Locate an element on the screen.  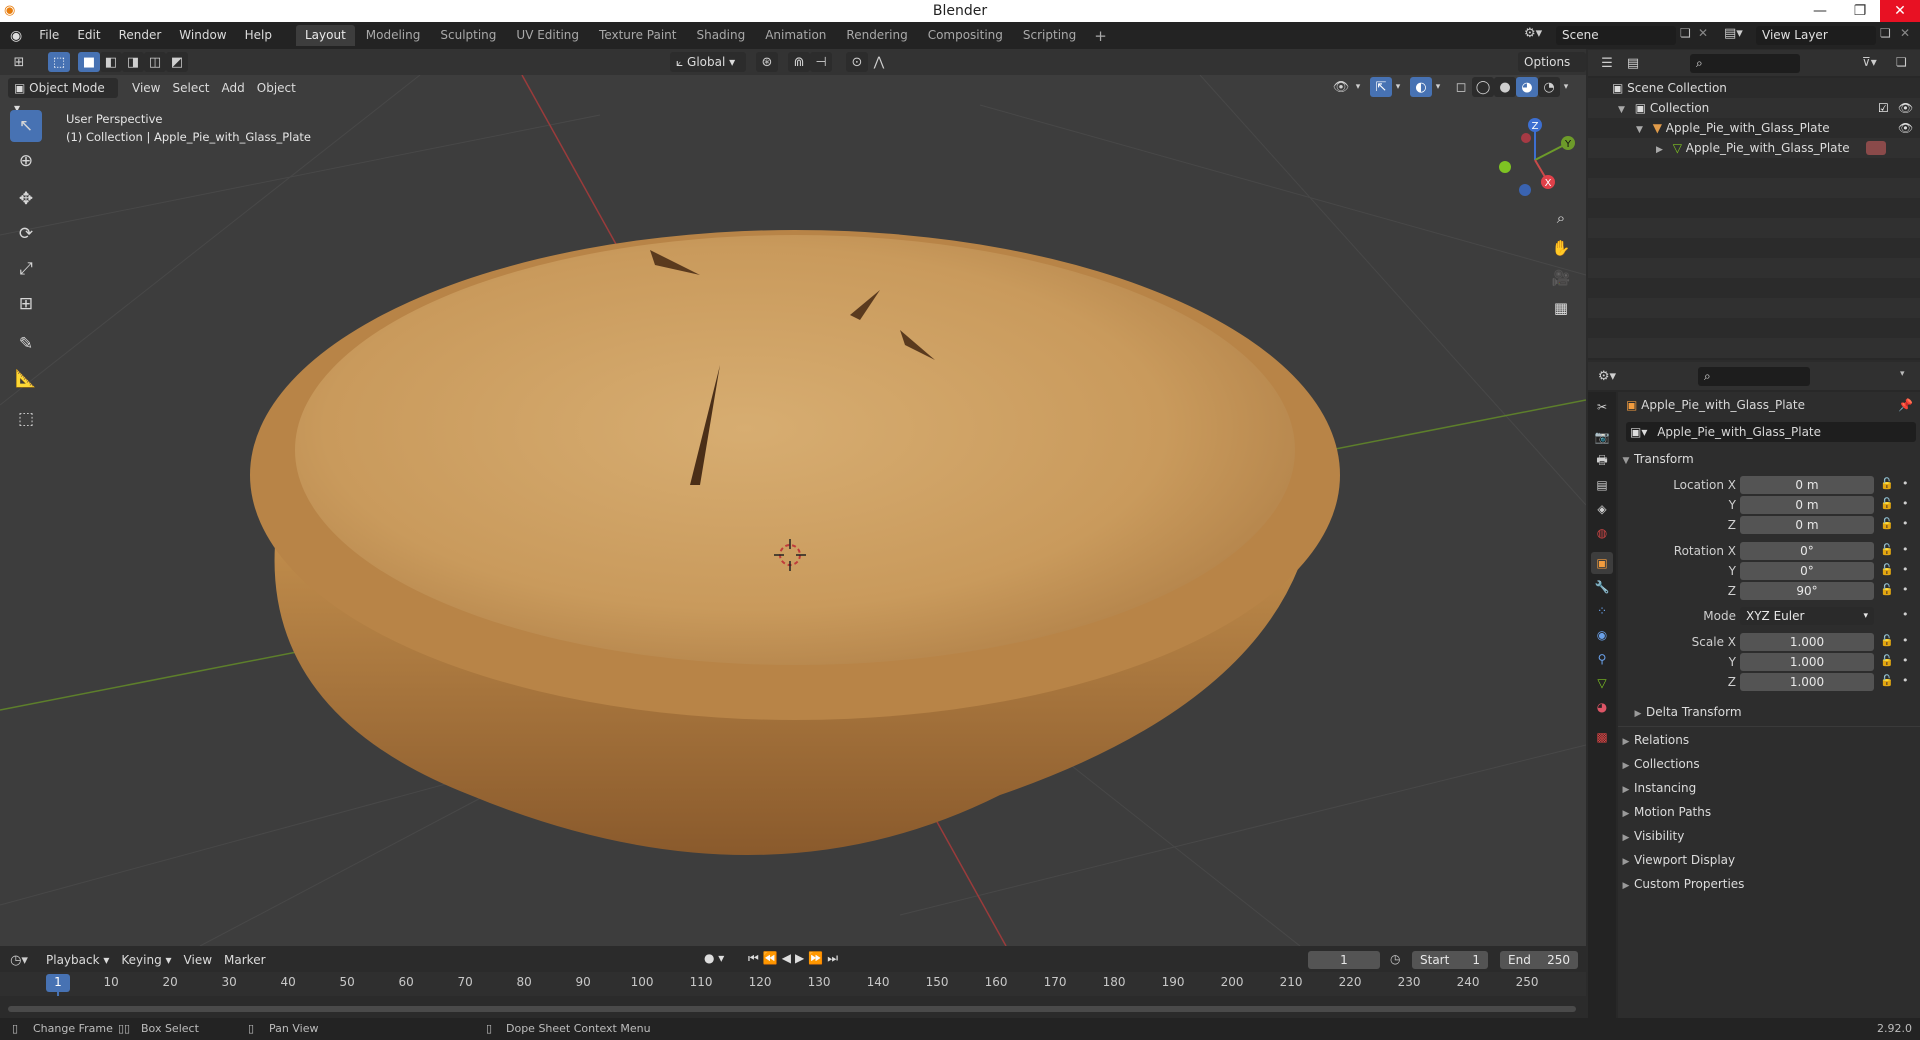
material-icon is located at coordinates (1876, 148).